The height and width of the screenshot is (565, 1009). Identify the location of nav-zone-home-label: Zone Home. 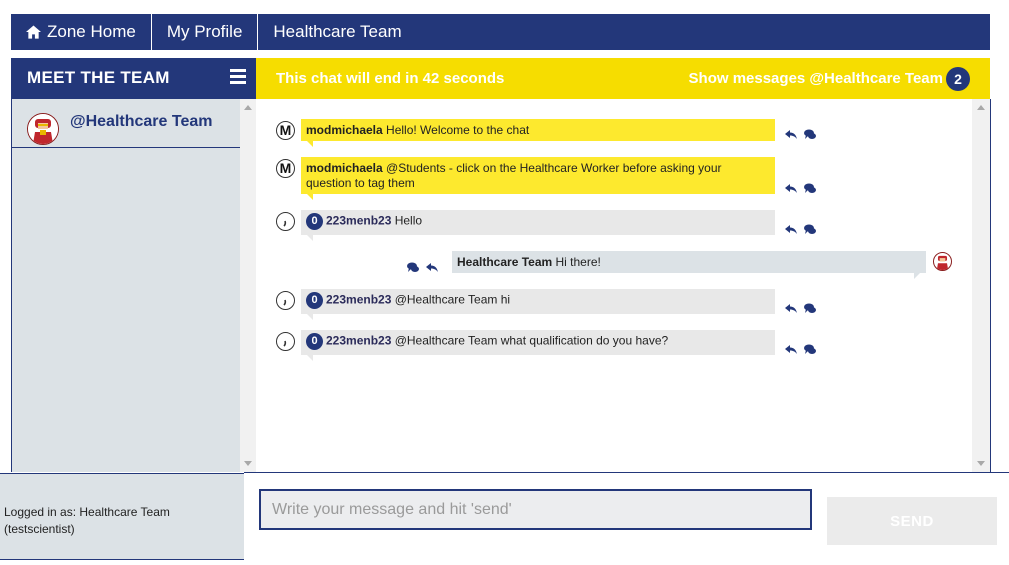
(91, 31).